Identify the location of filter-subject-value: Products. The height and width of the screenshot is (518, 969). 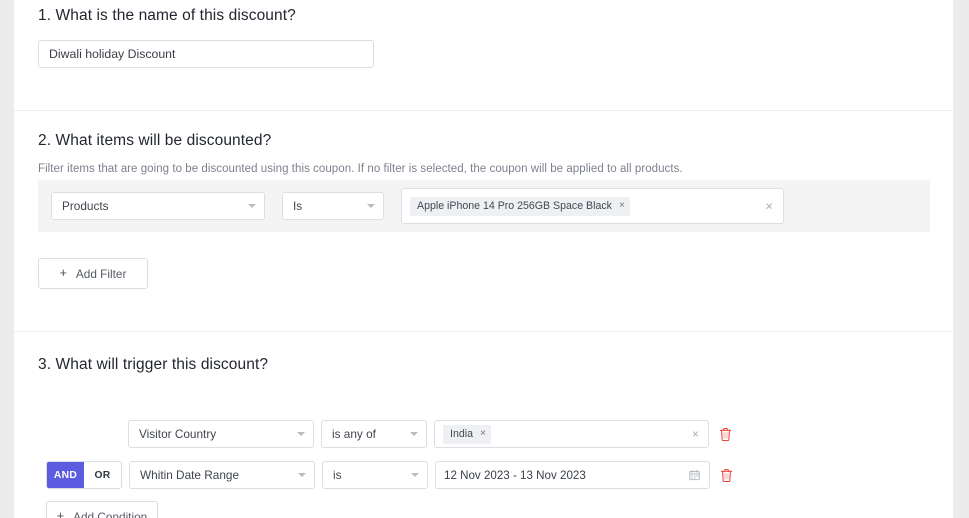
(85, 206).